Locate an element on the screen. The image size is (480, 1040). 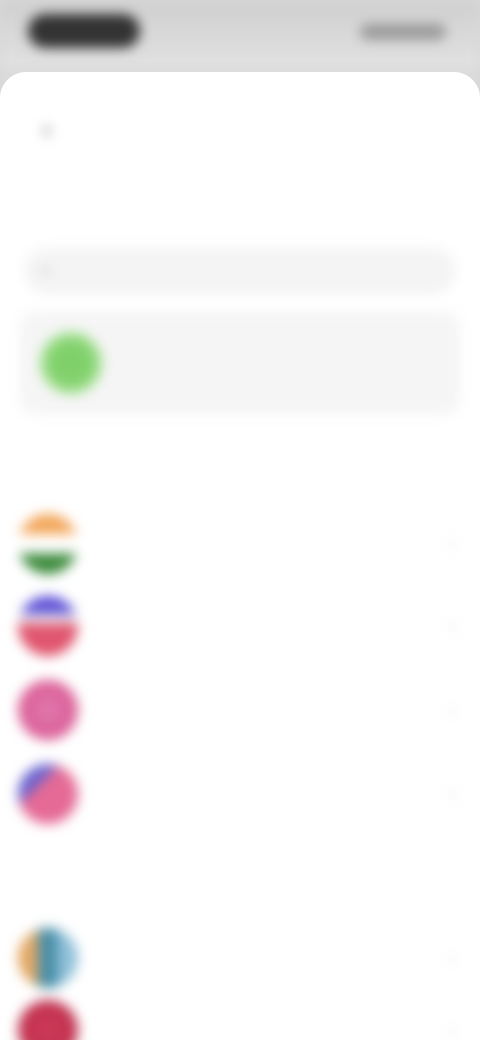
search-input is located at coordinates (230, 271).